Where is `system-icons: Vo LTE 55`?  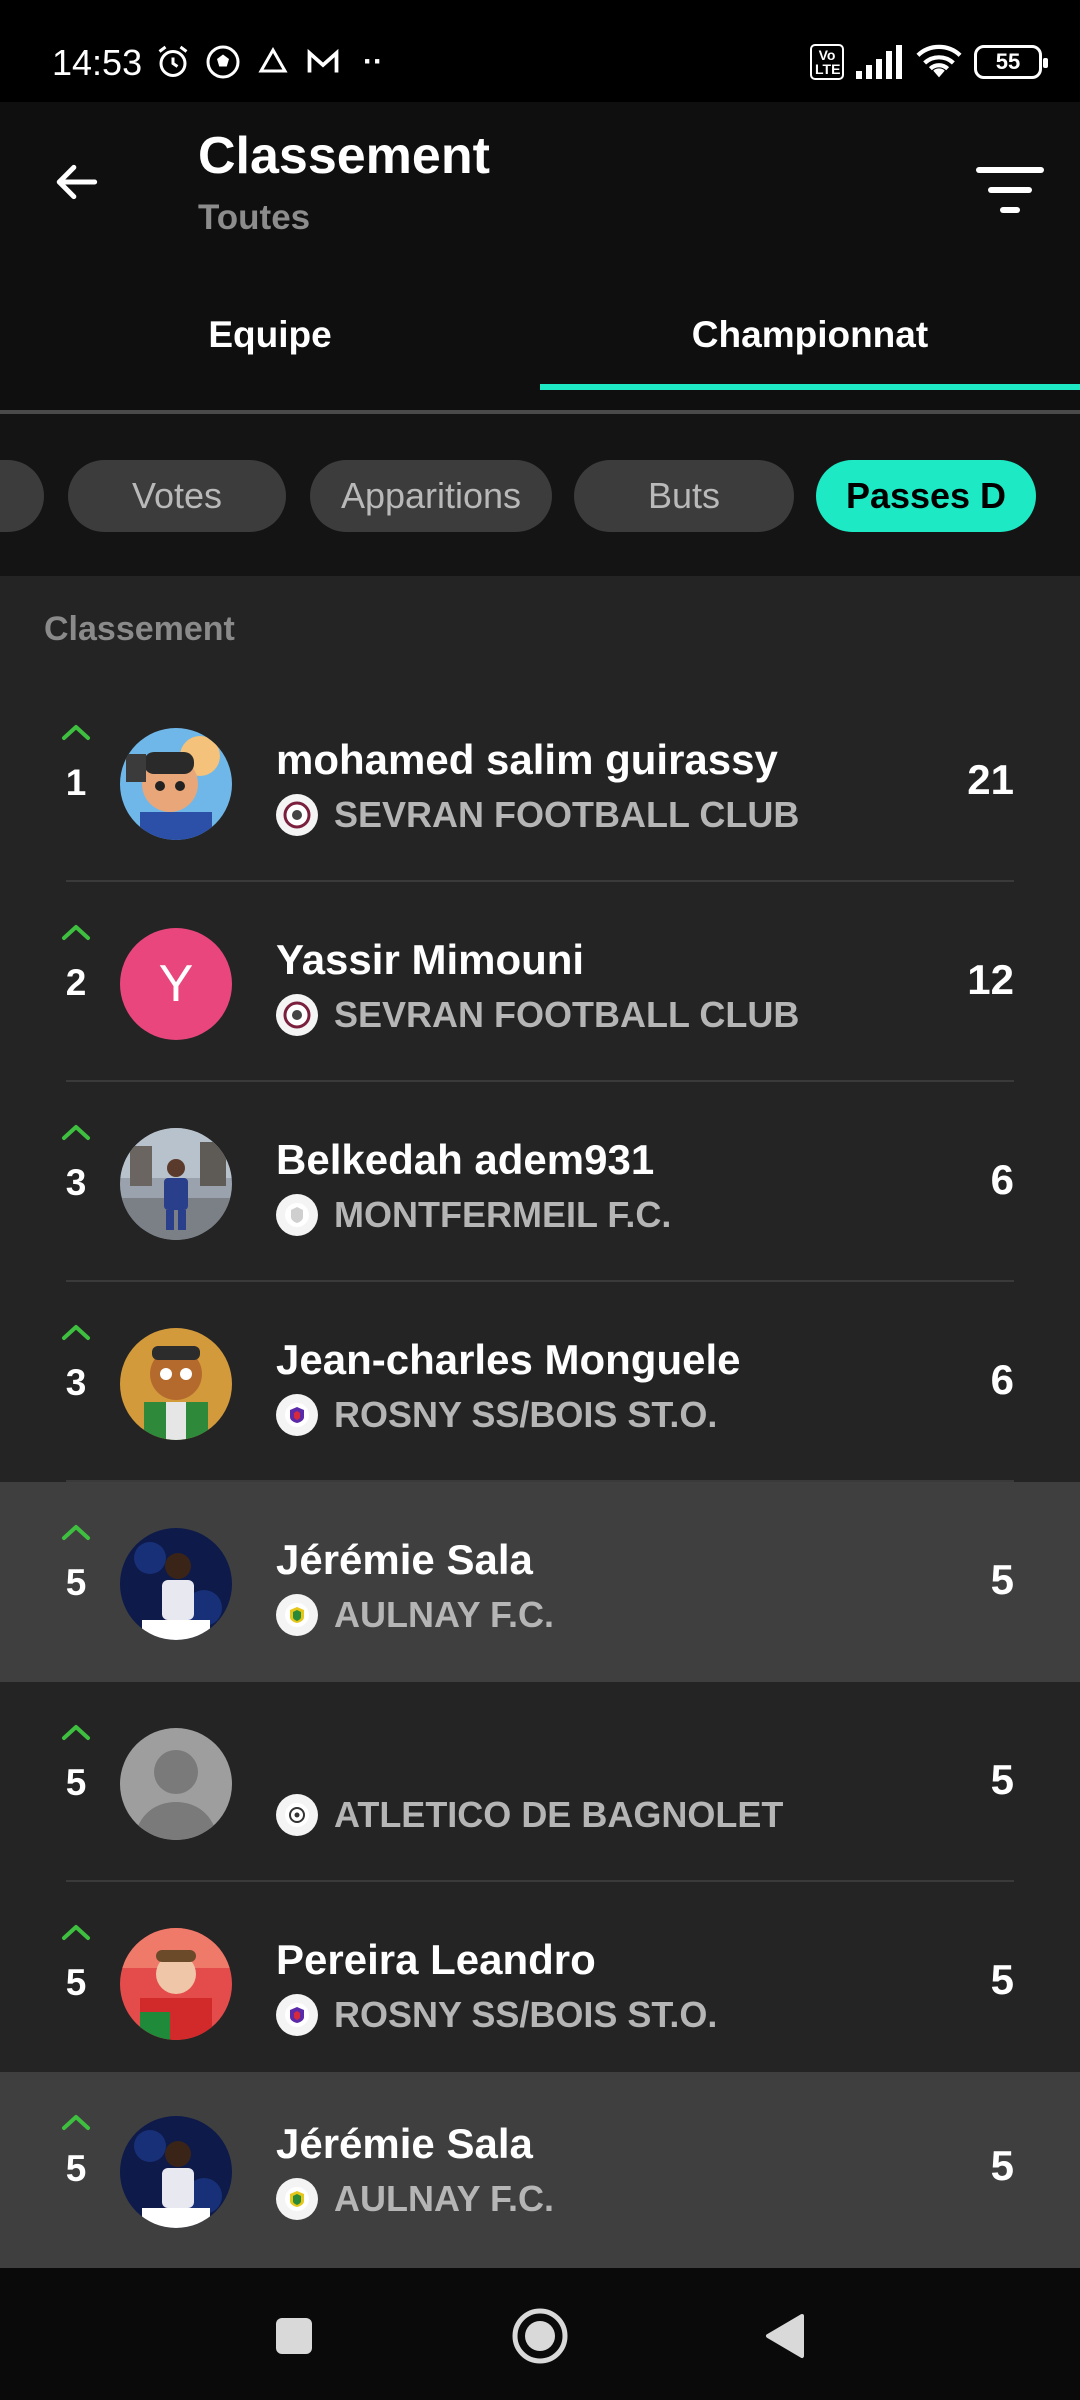 system-icons: Vo LTE 55 is located at coordinates (929, 62).